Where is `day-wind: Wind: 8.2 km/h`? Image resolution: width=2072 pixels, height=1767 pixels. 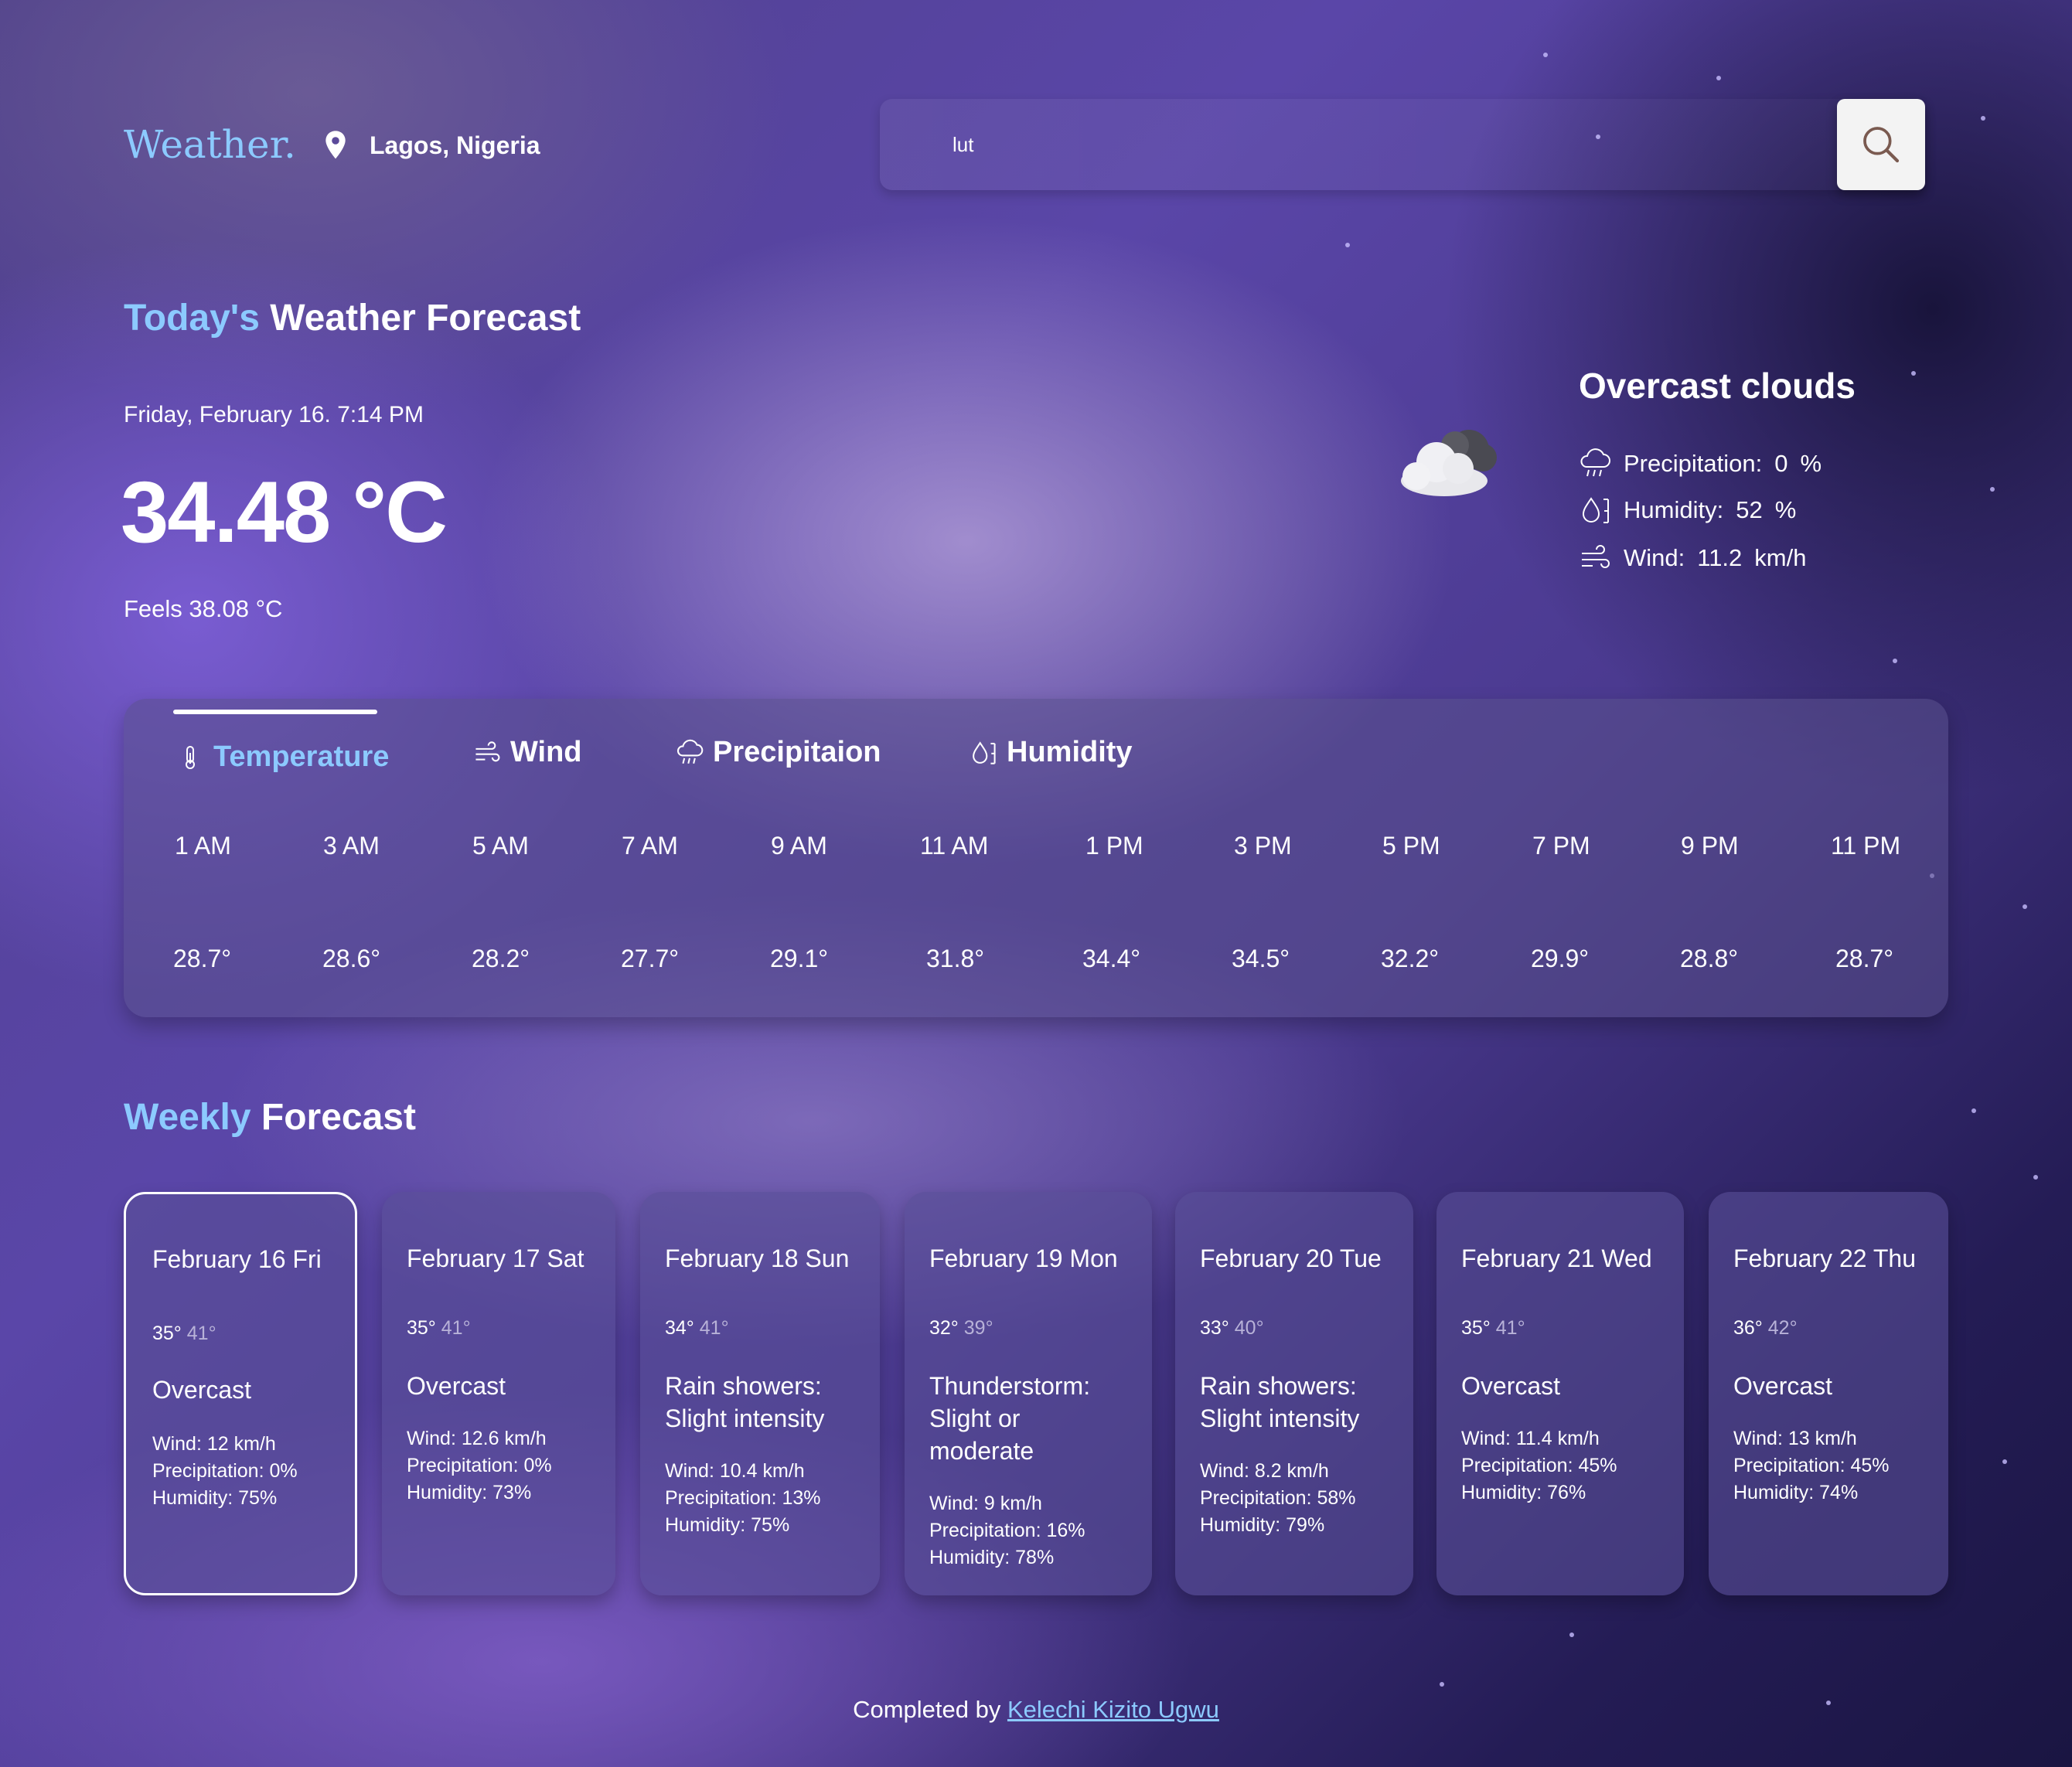 day-wind: Wind: 8.2 km/h is located at coordinates (1265, 1471).